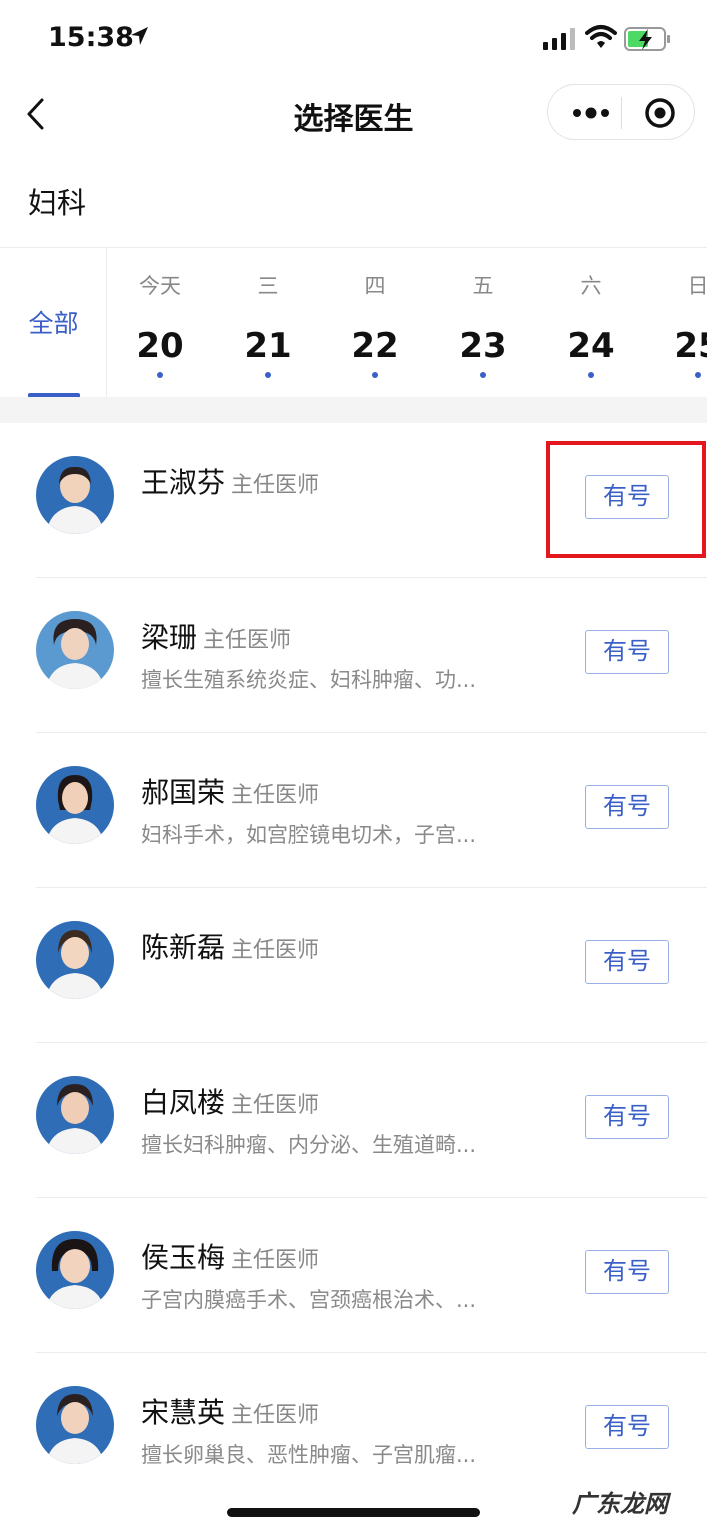 The image size is (707, 1531). What do you see at coordinates (160, 286) in the screenshot?
I see `date-tab-weekday: 今天` at bounding box center [160, 286].